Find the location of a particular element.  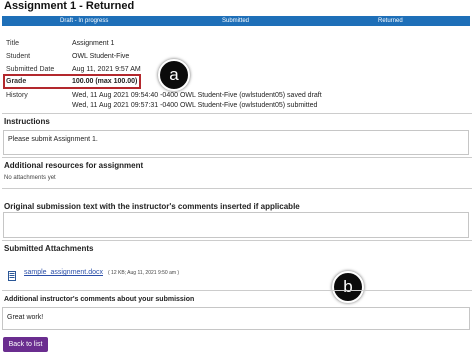

submission-progress-bar: Draft - In progress Submitted Returned is located at coordinates (236, 21).